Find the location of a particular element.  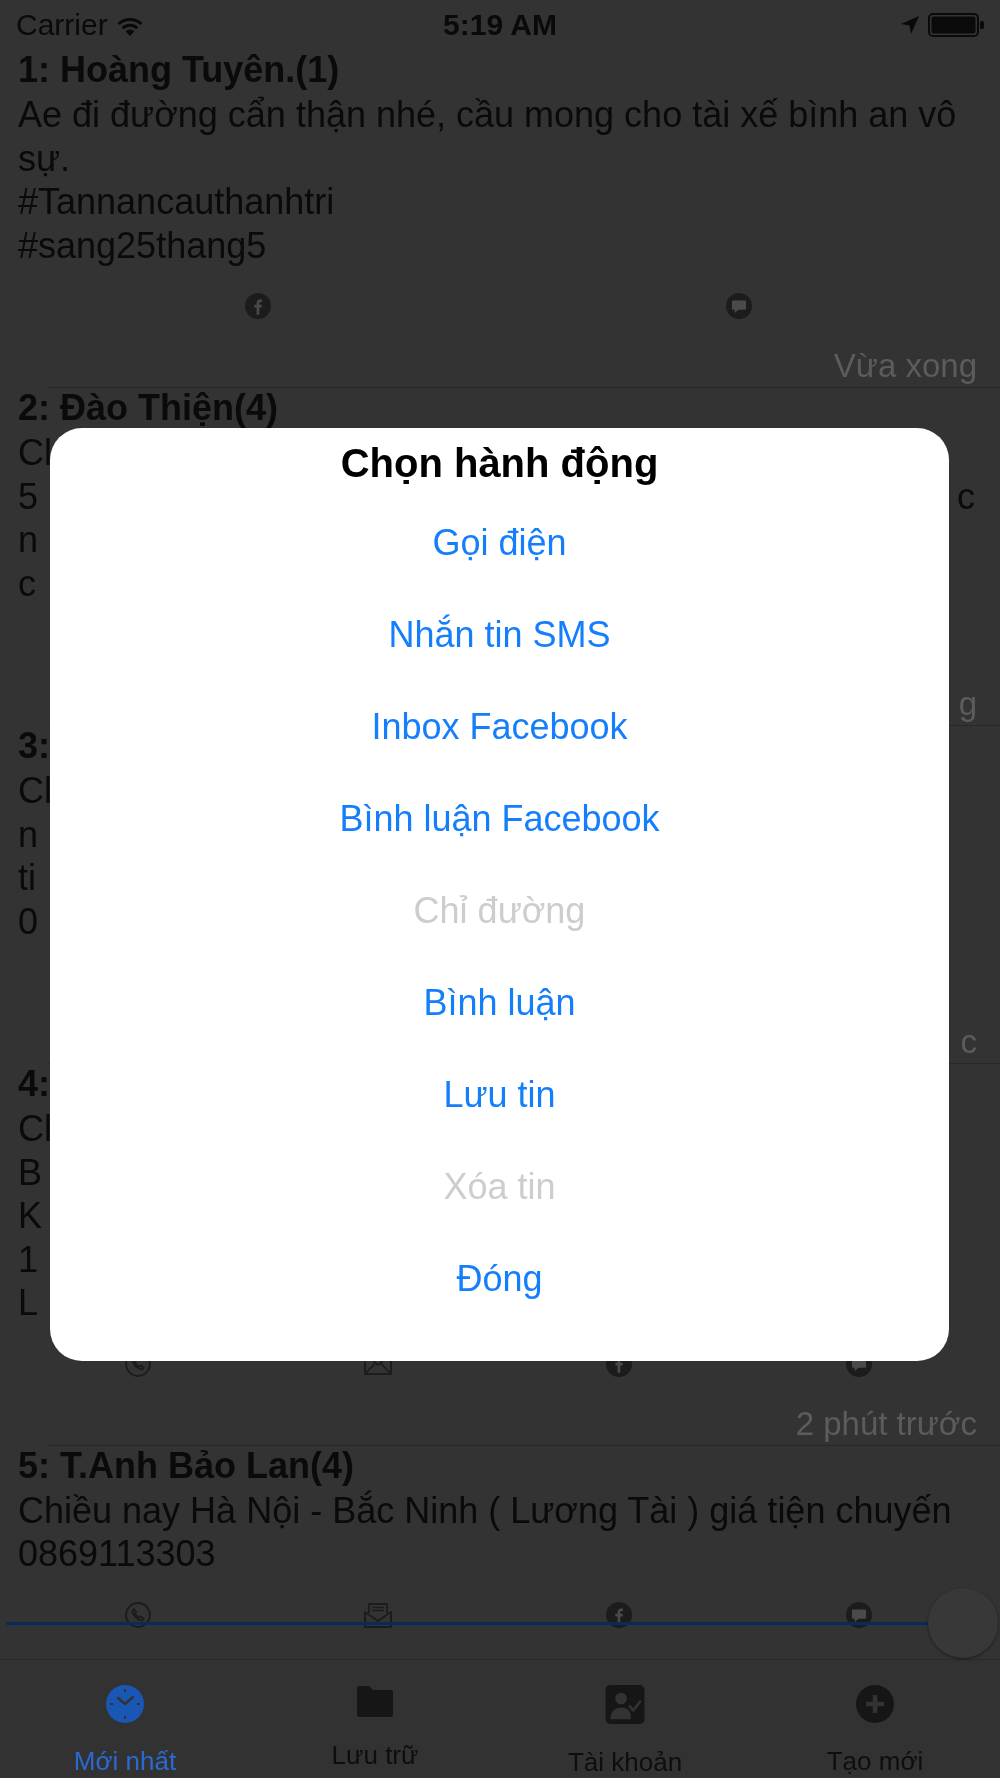

plus-icon is located at coordinates (875, 1704).